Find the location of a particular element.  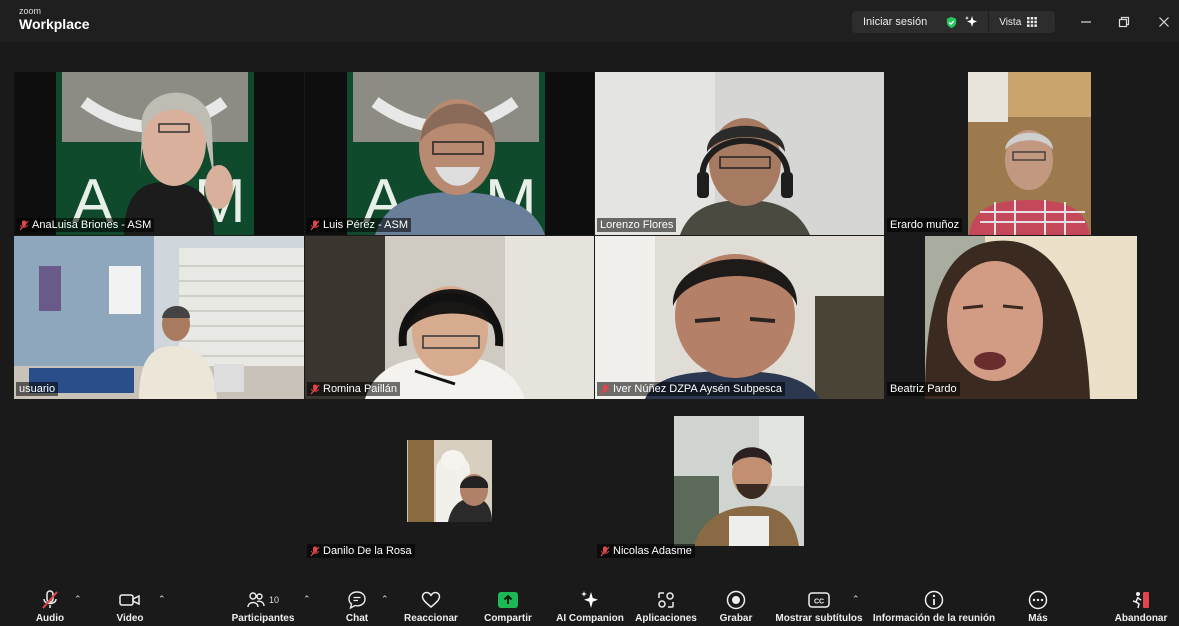

participant-name-tag: Beatriz Pardo is located at coordinates (923, 389).